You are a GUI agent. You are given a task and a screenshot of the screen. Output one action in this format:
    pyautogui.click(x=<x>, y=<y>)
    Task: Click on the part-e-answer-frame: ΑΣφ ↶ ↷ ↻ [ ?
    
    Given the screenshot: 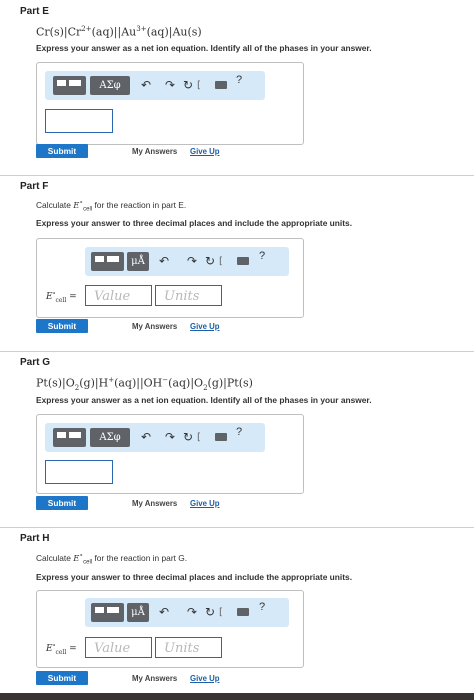 What is the action you would take?
    pyautogui.click(x=170, y=103)
    